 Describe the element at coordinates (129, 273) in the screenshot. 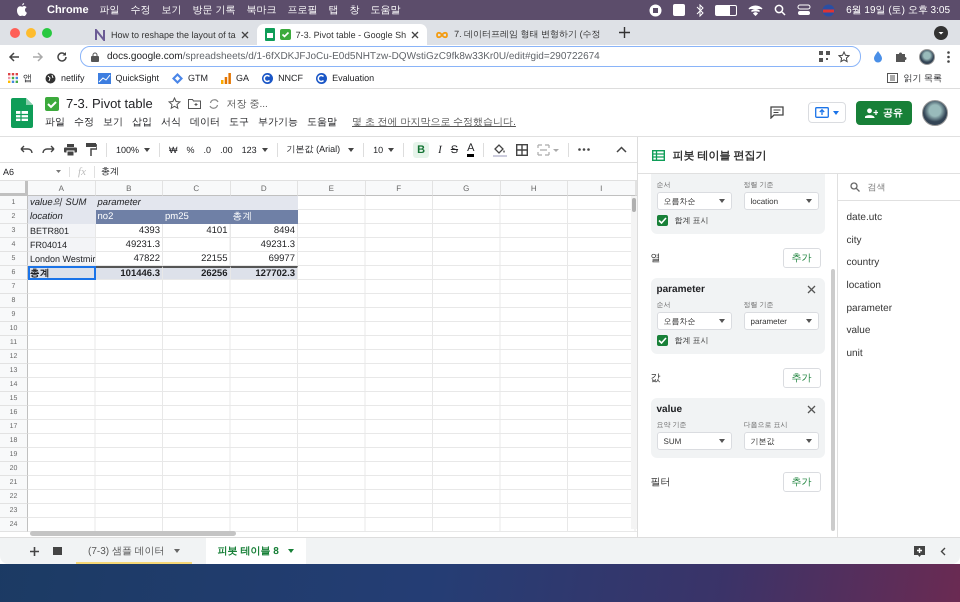

I see `table-cell: 101446.3` at that location.